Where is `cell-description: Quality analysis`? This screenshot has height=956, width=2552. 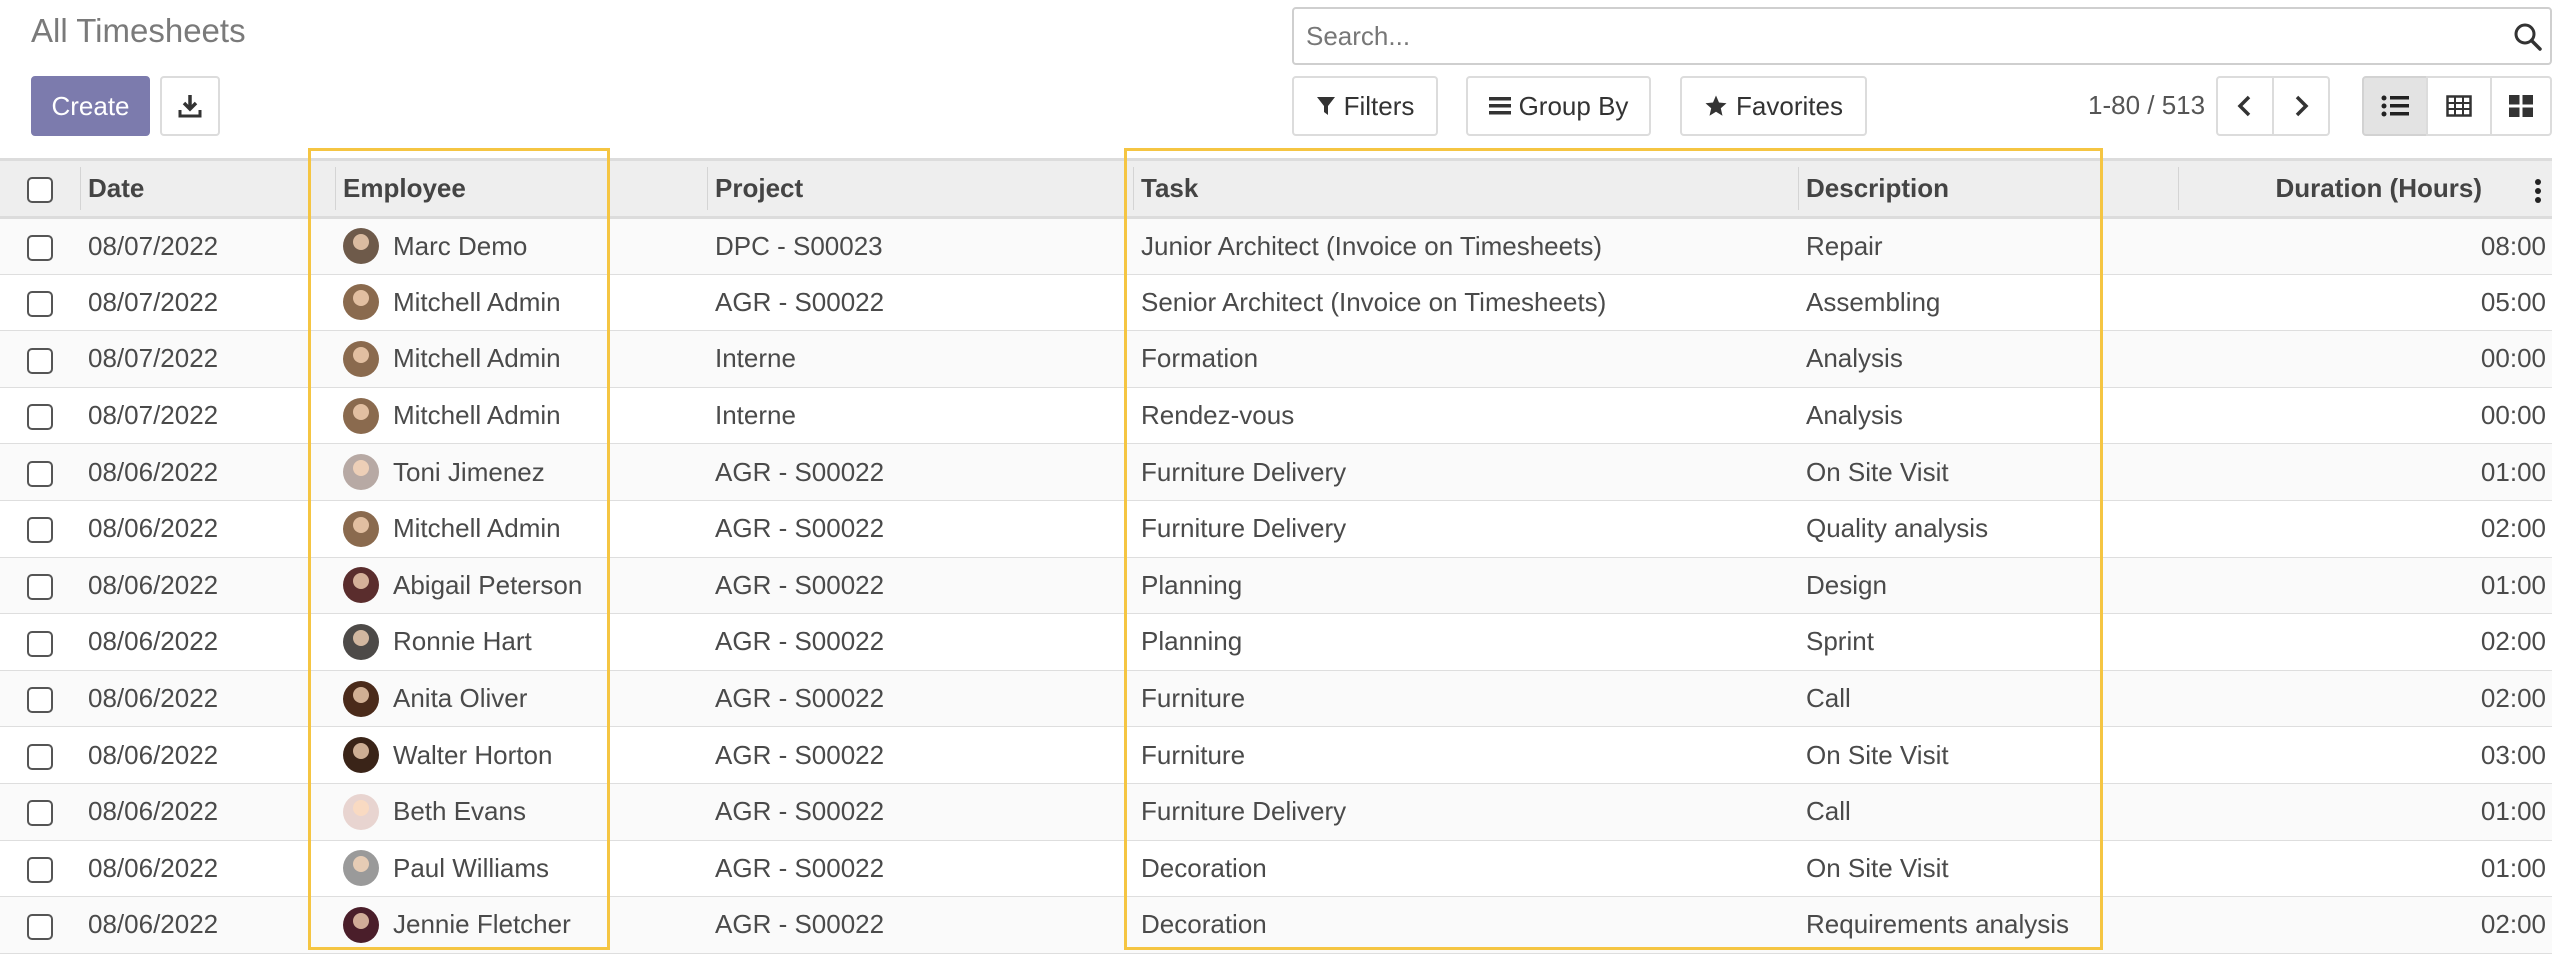
cell-description: Quality analysis is located at coordinates (1988, 528).